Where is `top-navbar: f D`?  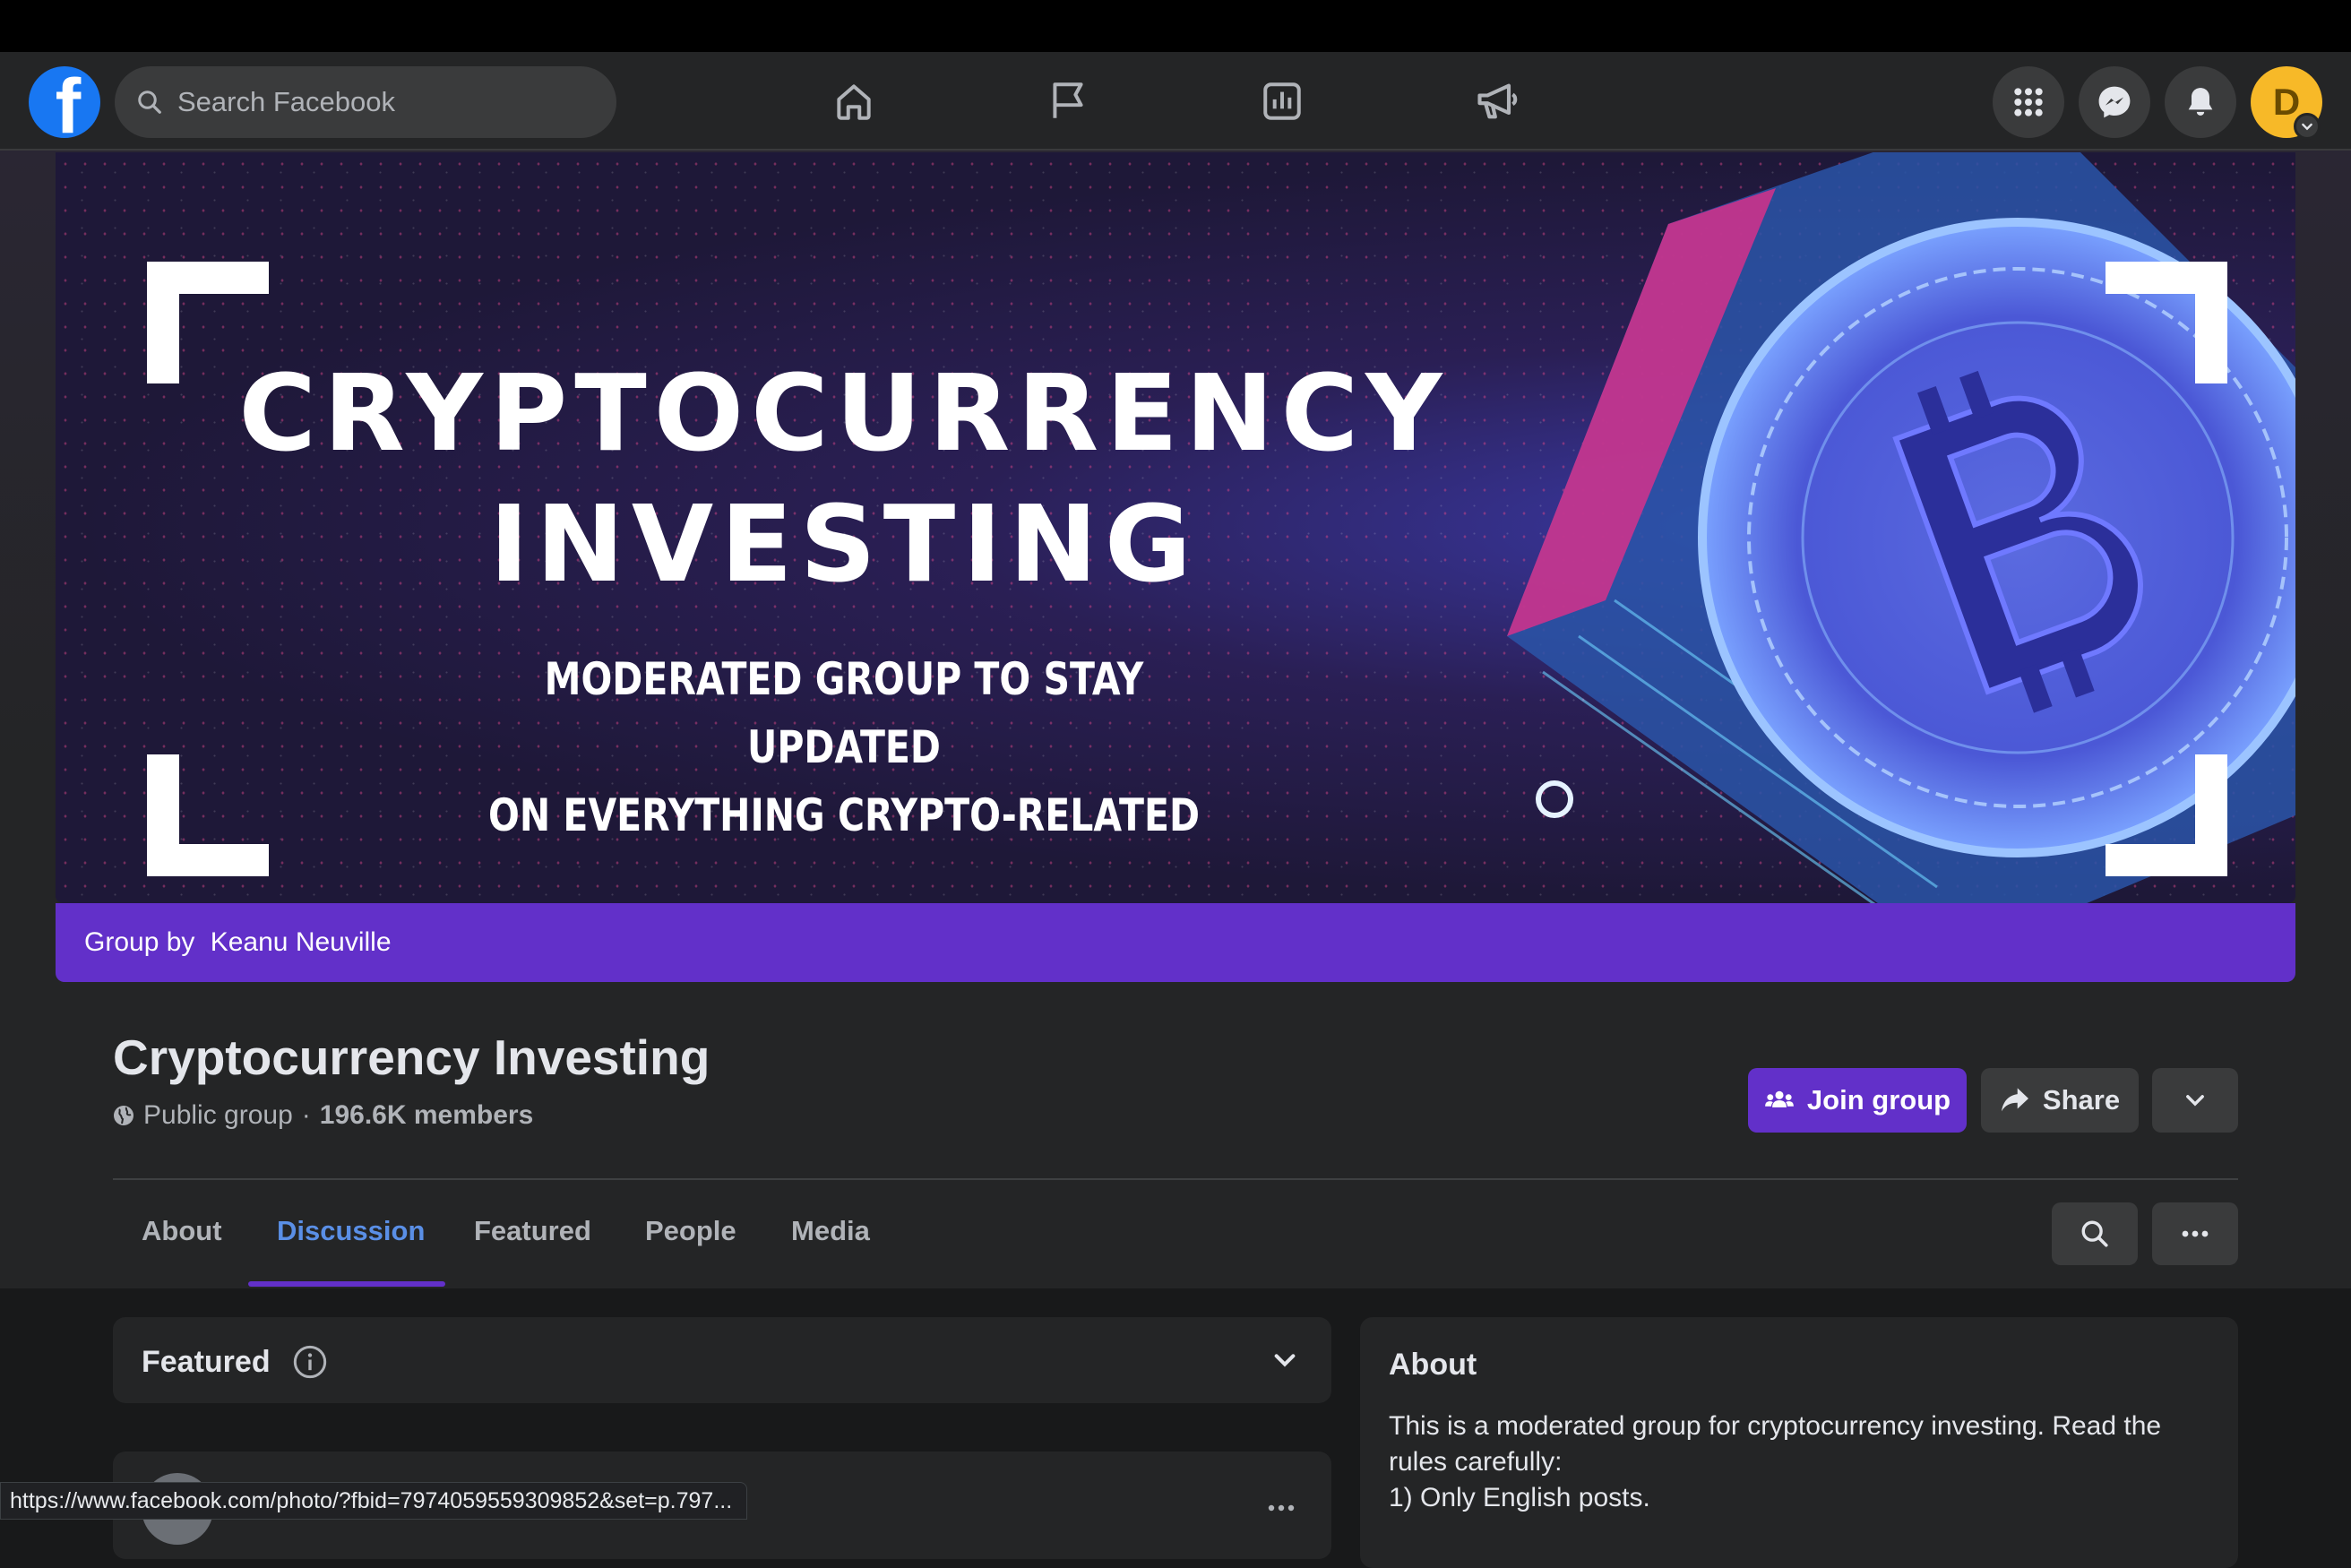 top-navbar: f D is located at coordinates (1175, 101).